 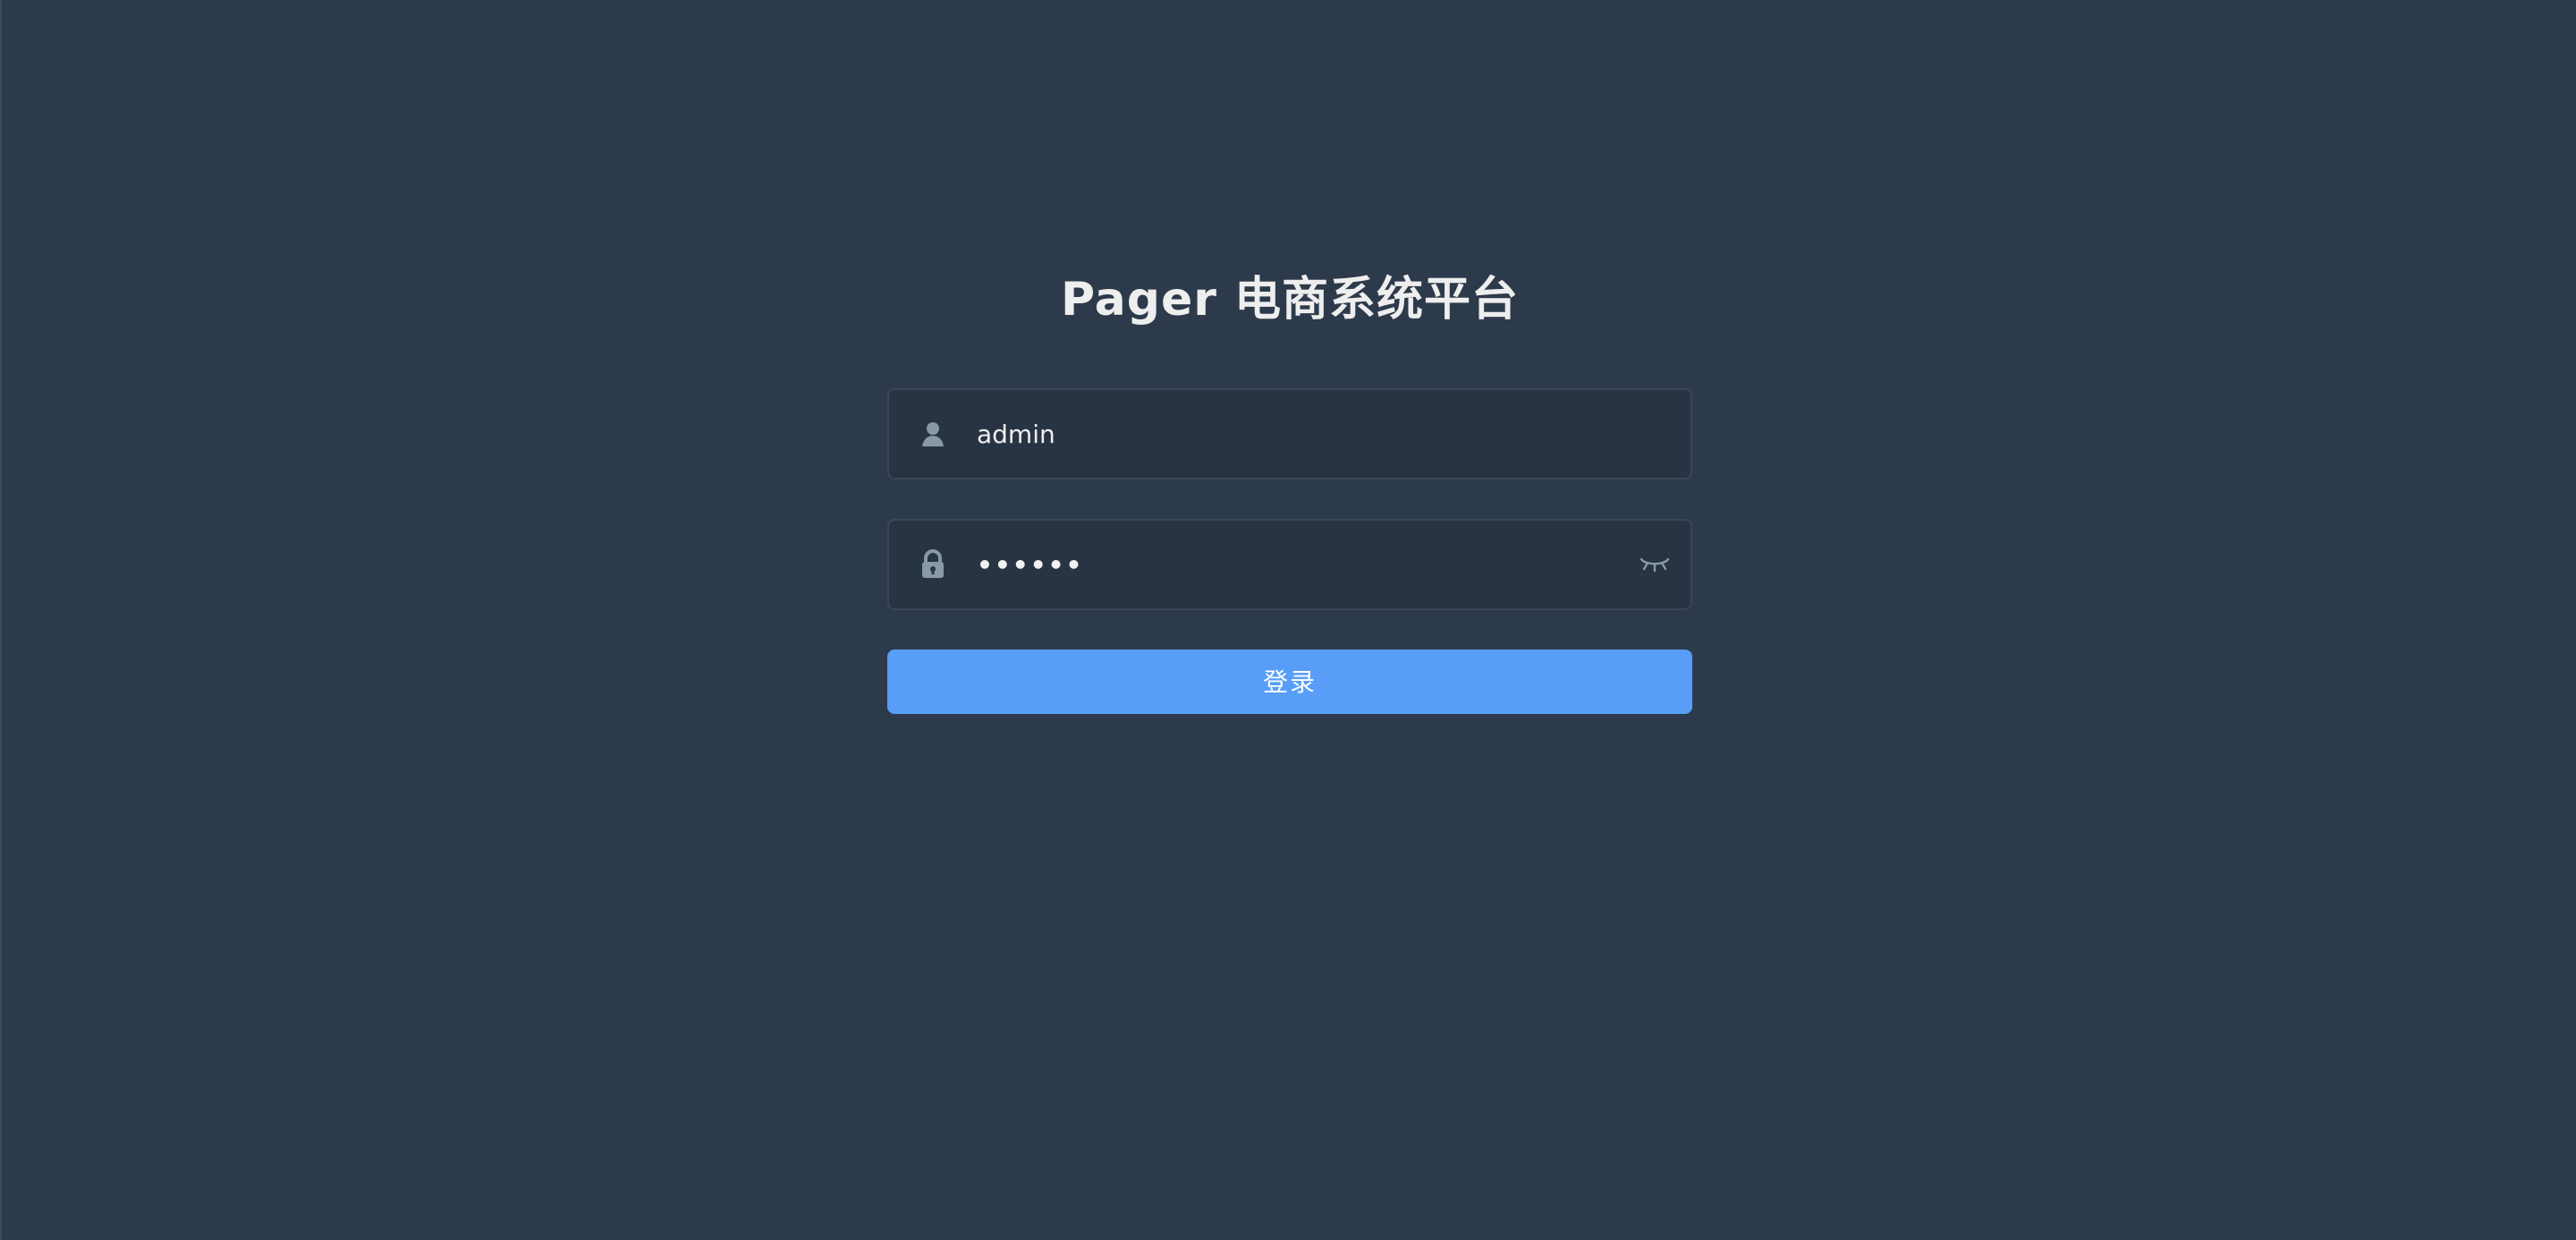 I want to click on username-input, so click(x=1333, y=434).